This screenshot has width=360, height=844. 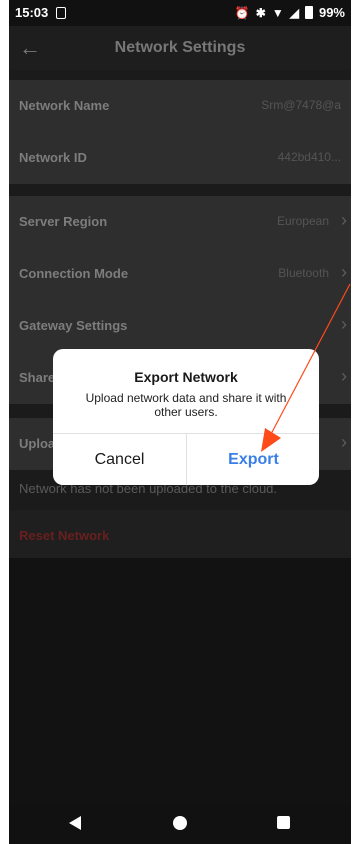 What do you see at coordinates (53, 157) in the screenshot?
I see `network-id-label: Network ID` at bounding box center [53, 157].